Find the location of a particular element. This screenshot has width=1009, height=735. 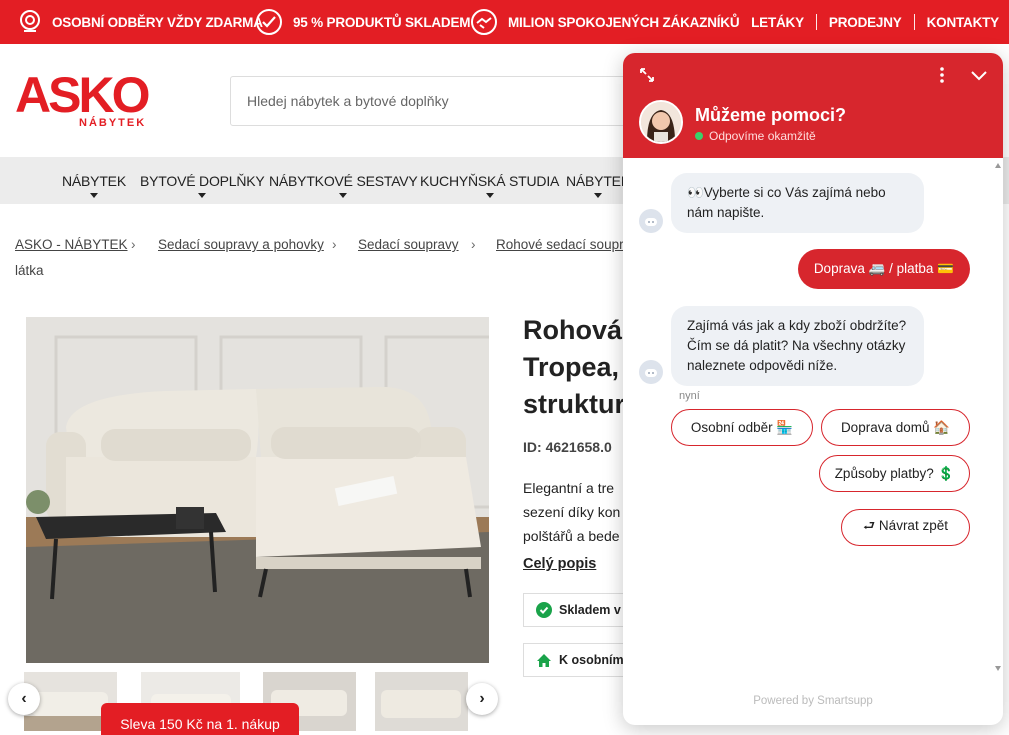

title-line: Tropea, is located at coordinates (571, 367).